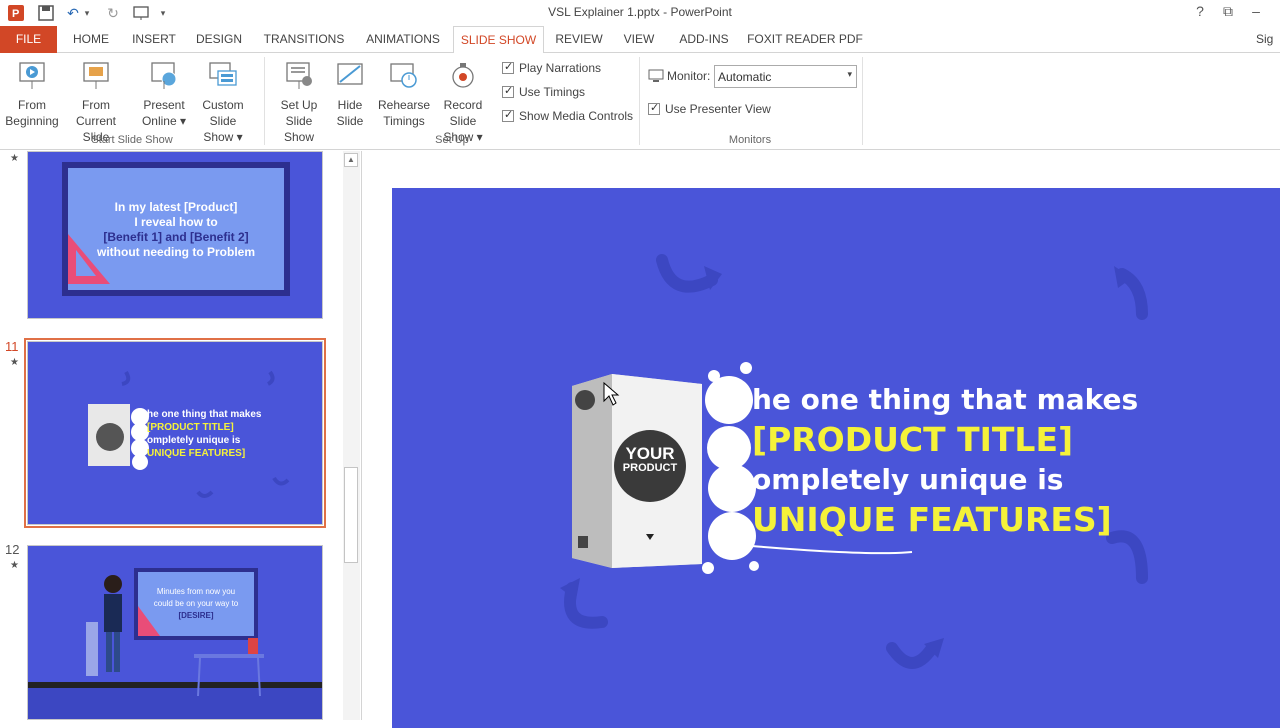 This screenshot has height=728, width=1280. Describe the element at coordinates (132, 140) in the screenshot. I see `group-label-start-slide-show: Start Slide Show` at that location.